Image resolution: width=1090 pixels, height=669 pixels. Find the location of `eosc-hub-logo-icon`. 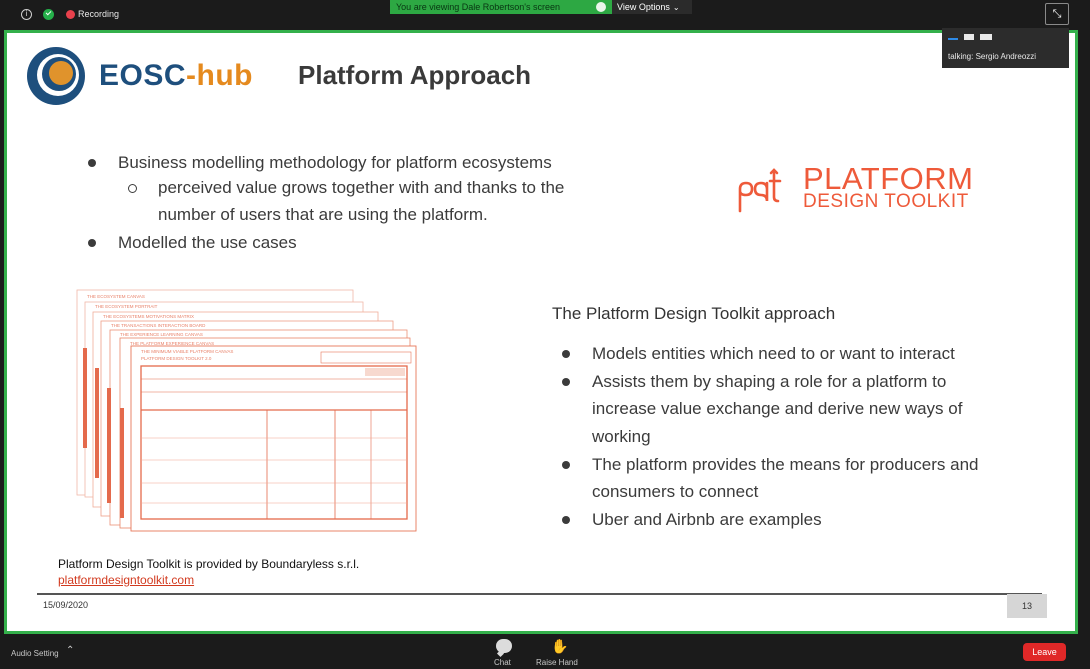

eosc-hub-logo-icon is located at coordinates (56, 76).